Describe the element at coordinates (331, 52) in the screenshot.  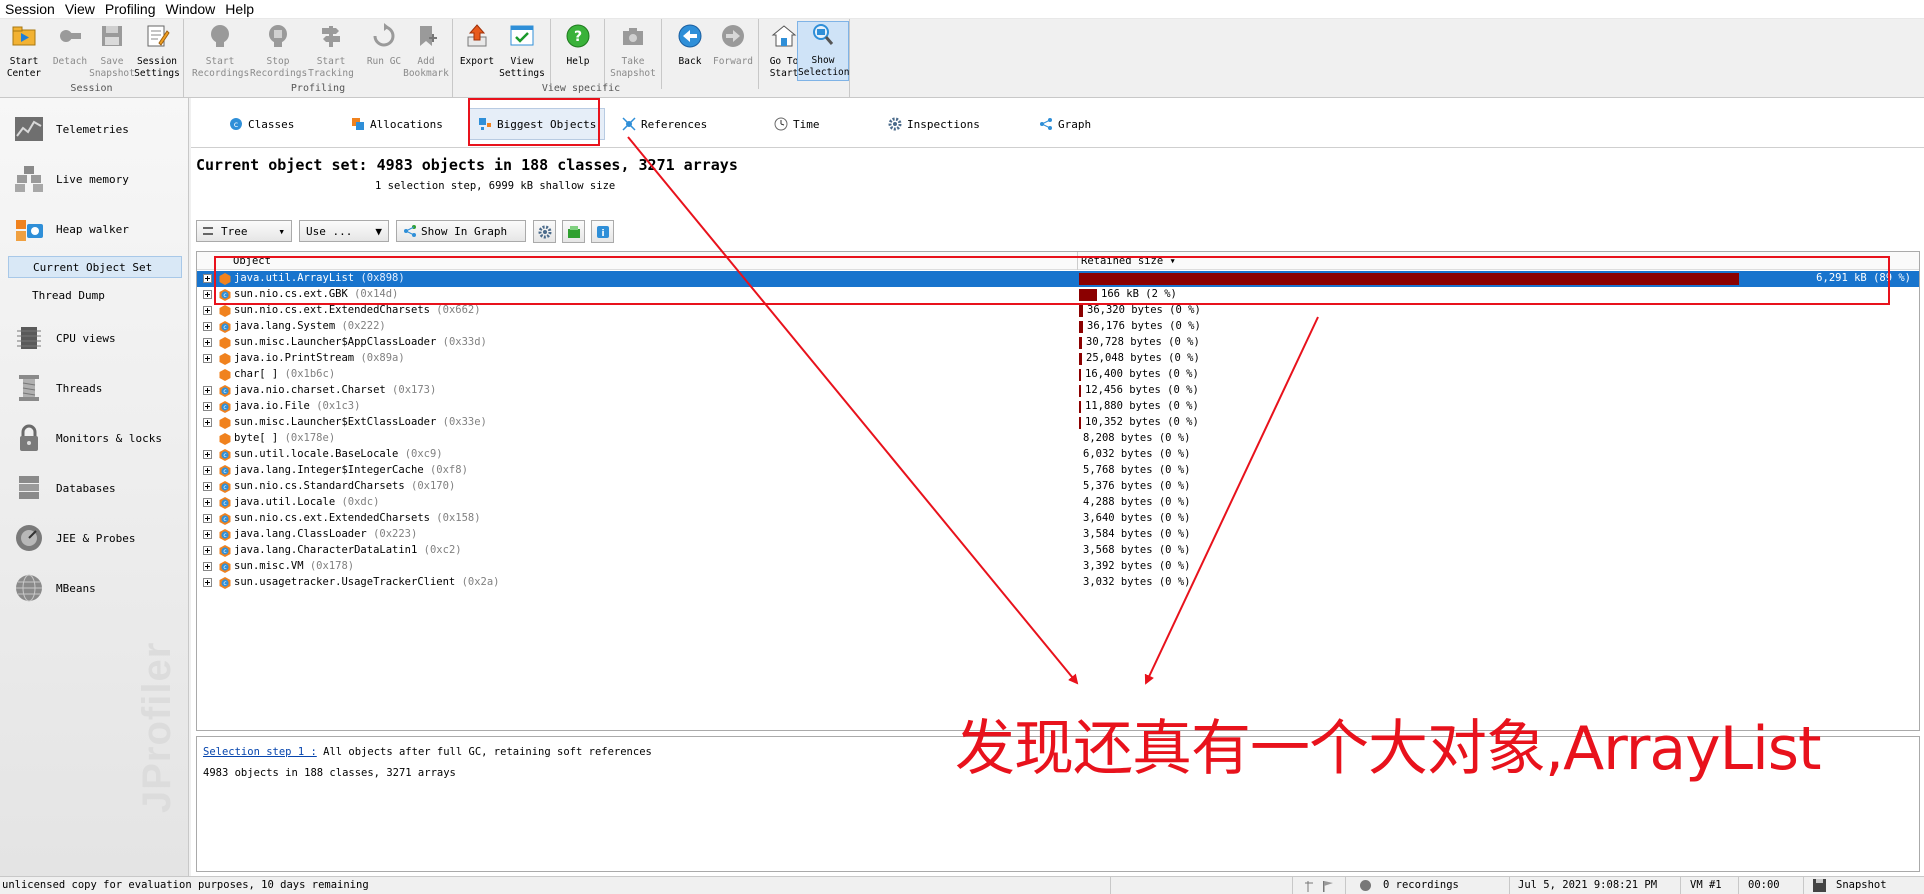
I see `start-tracking-button: Start Tracking` at that location.